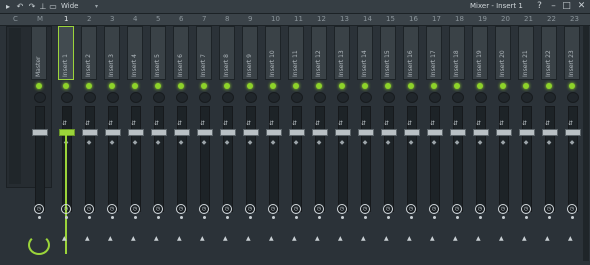 This screenshot has width=590, height=265. What do you see at coordinates (69, 6) in the screenshot?
I see `view-mode-select: Wide` at bounding box center [69, 6].